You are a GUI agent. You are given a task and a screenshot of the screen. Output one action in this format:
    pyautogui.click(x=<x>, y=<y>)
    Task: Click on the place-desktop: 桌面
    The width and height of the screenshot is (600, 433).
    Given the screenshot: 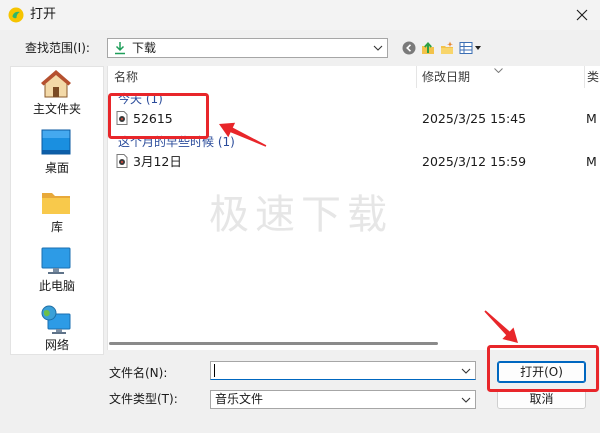 What is the action you would take?
    pyautogui.click(x=57, y=152)
    